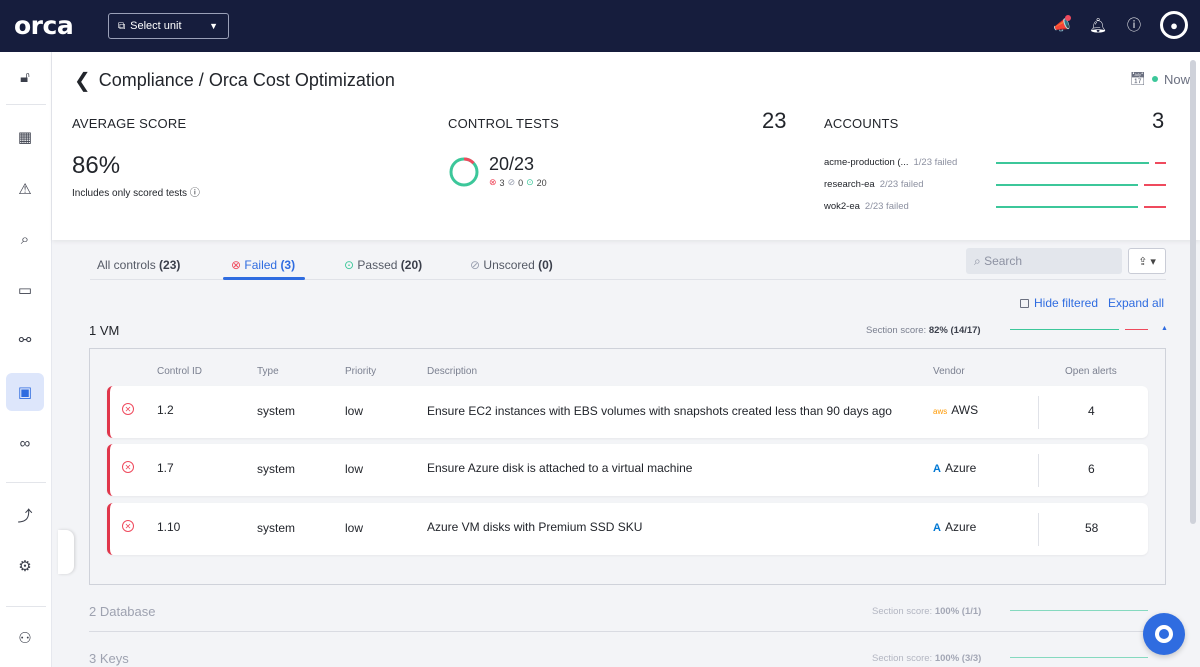  Describe the element at coordinates (958, 658) in the screenshot. I see `section-score-value: 100% (3/3)` at that location.